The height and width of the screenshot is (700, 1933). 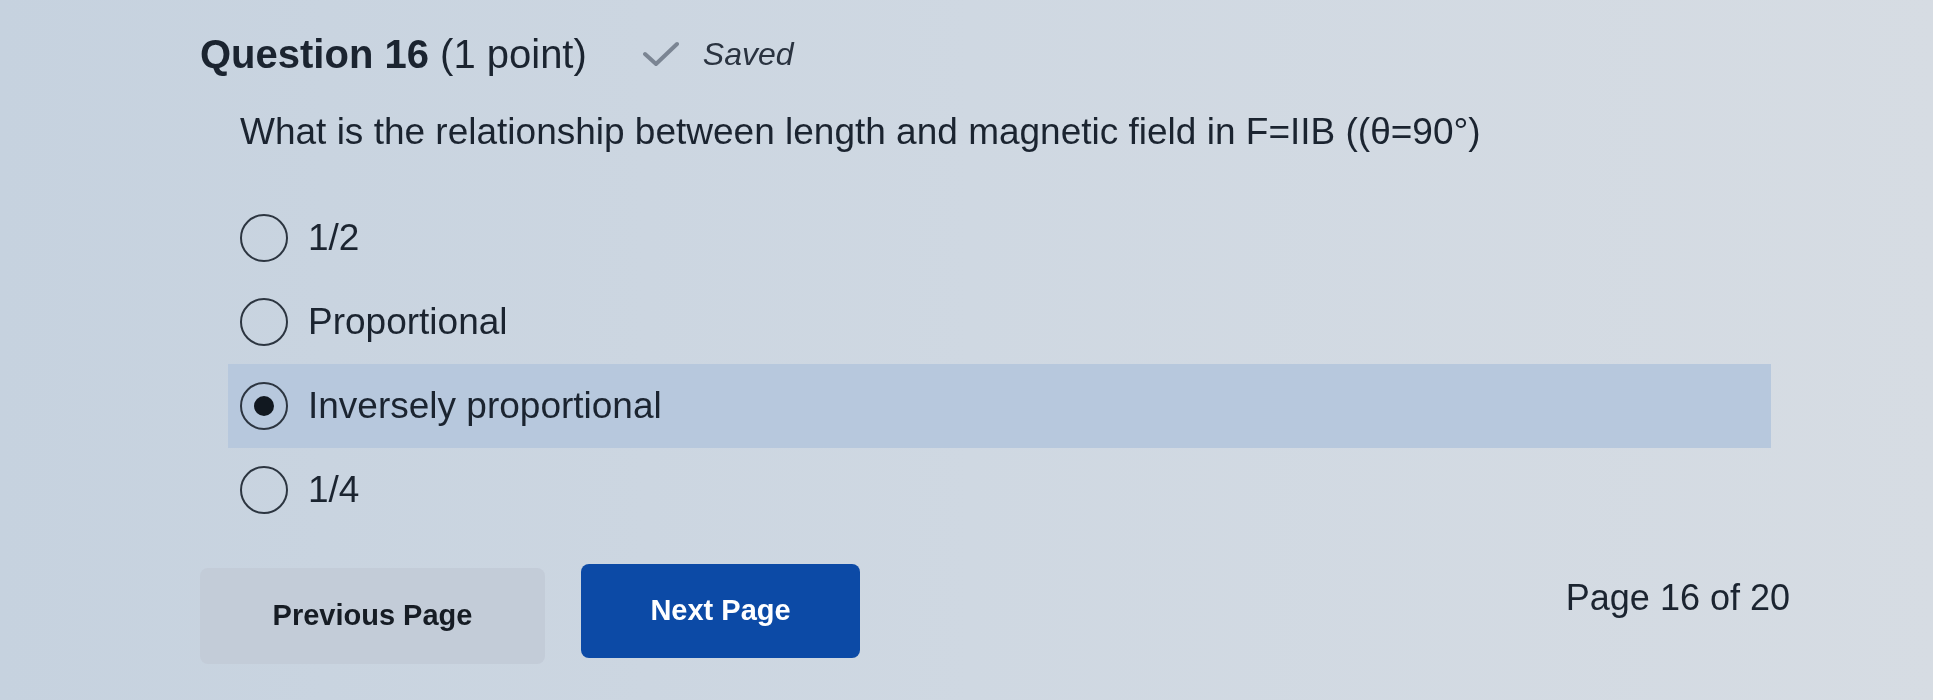 What do you see at coordinates (748, 54) in the screenshot?
I see `saved-status-text: Saved` at bounding box center [748, 54].